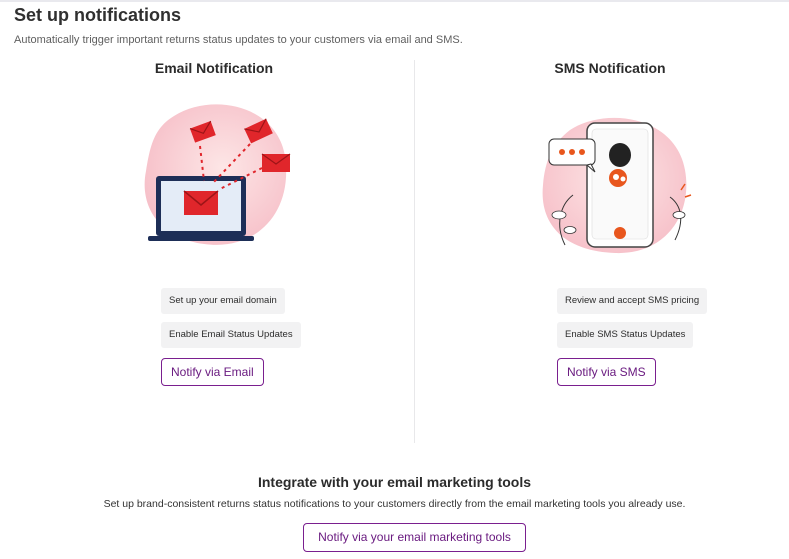  I want to click on email-step-enable-updates: Enable Email Status Updates, so click(231, 335).